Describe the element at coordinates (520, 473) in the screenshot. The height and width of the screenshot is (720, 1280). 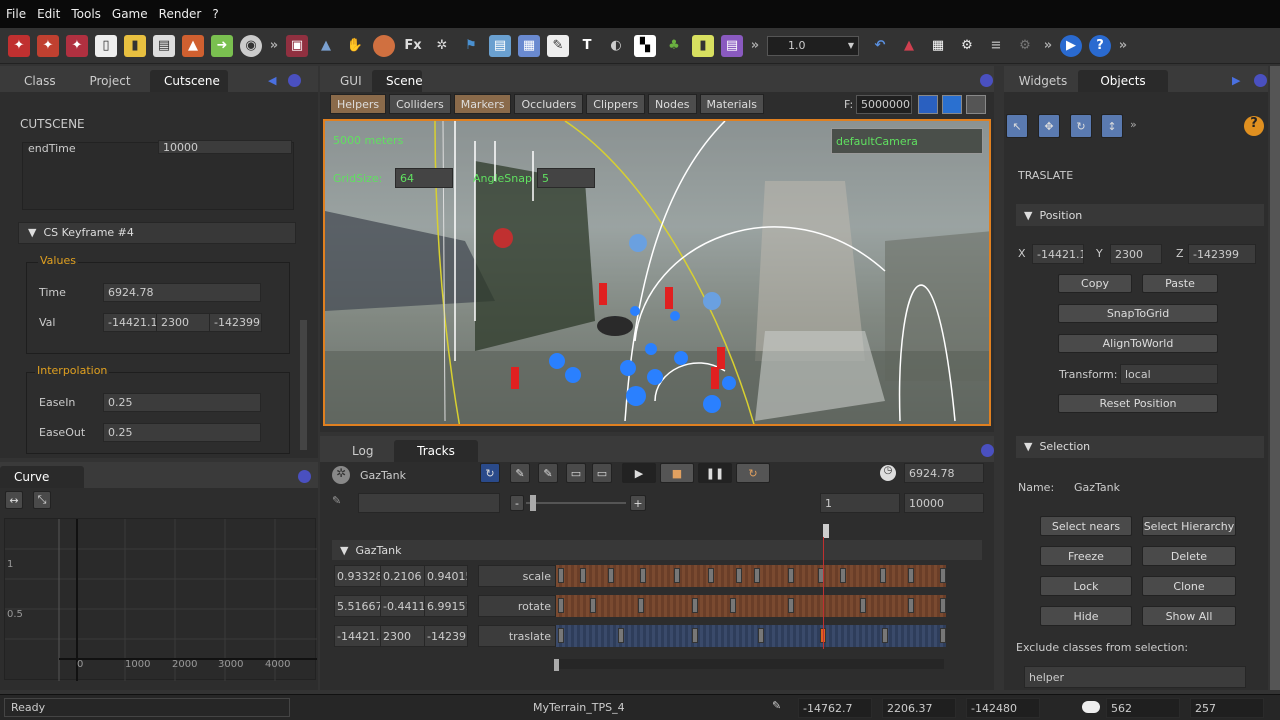
I see `key-remove-icon: ✎` at that location.